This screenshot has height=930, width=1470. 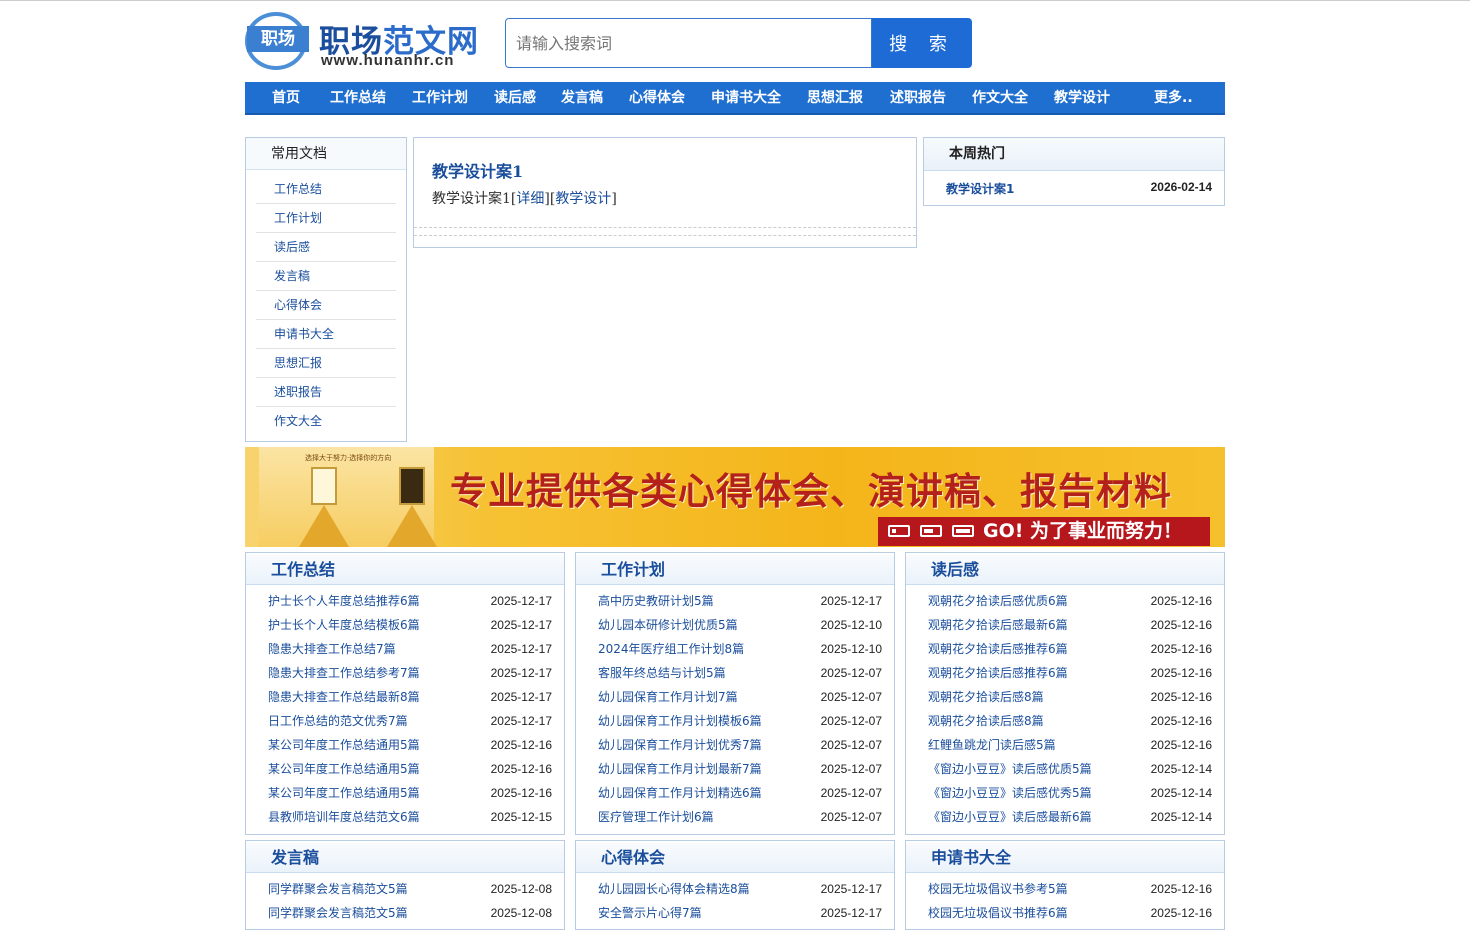 I want to click on header: 职场 职场范文网 www.hunanhr.cn 搜 索, so click(x=735, y=41).